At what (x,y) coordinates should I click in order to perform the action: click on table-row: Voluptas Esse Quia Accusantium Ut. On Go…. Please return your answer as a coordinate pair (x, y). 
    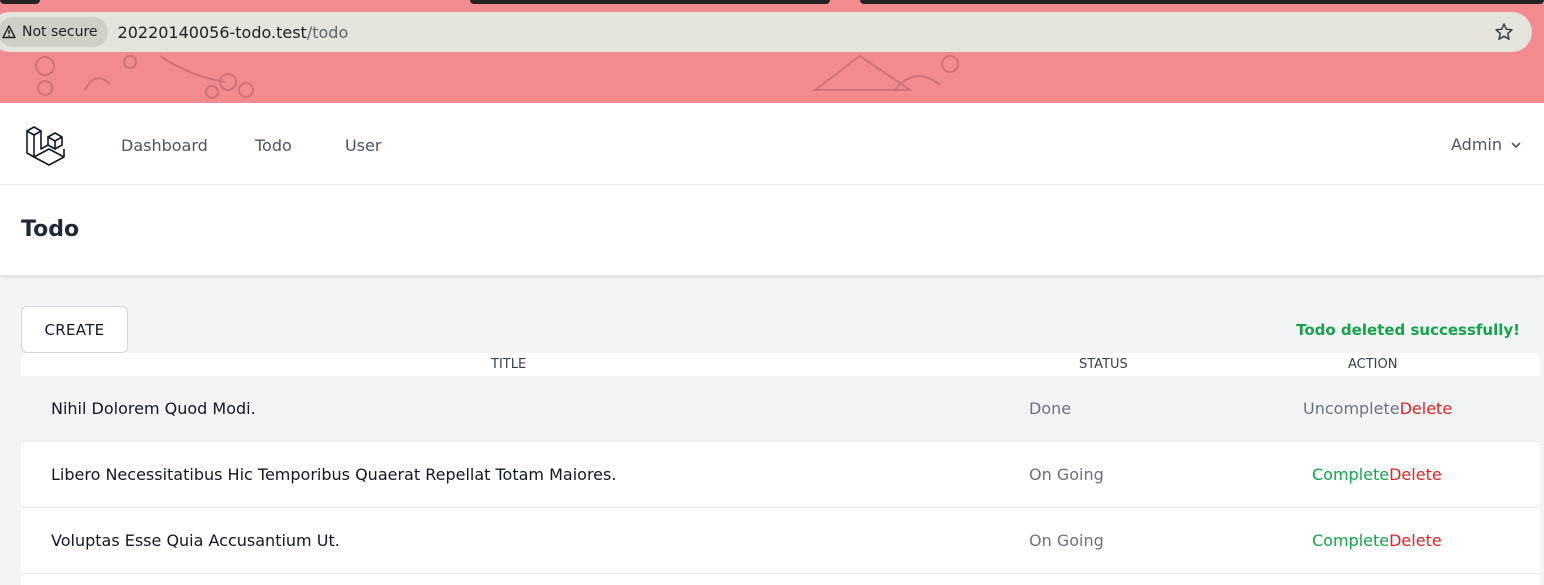
    Looking at the image, I should click on (780, 541).